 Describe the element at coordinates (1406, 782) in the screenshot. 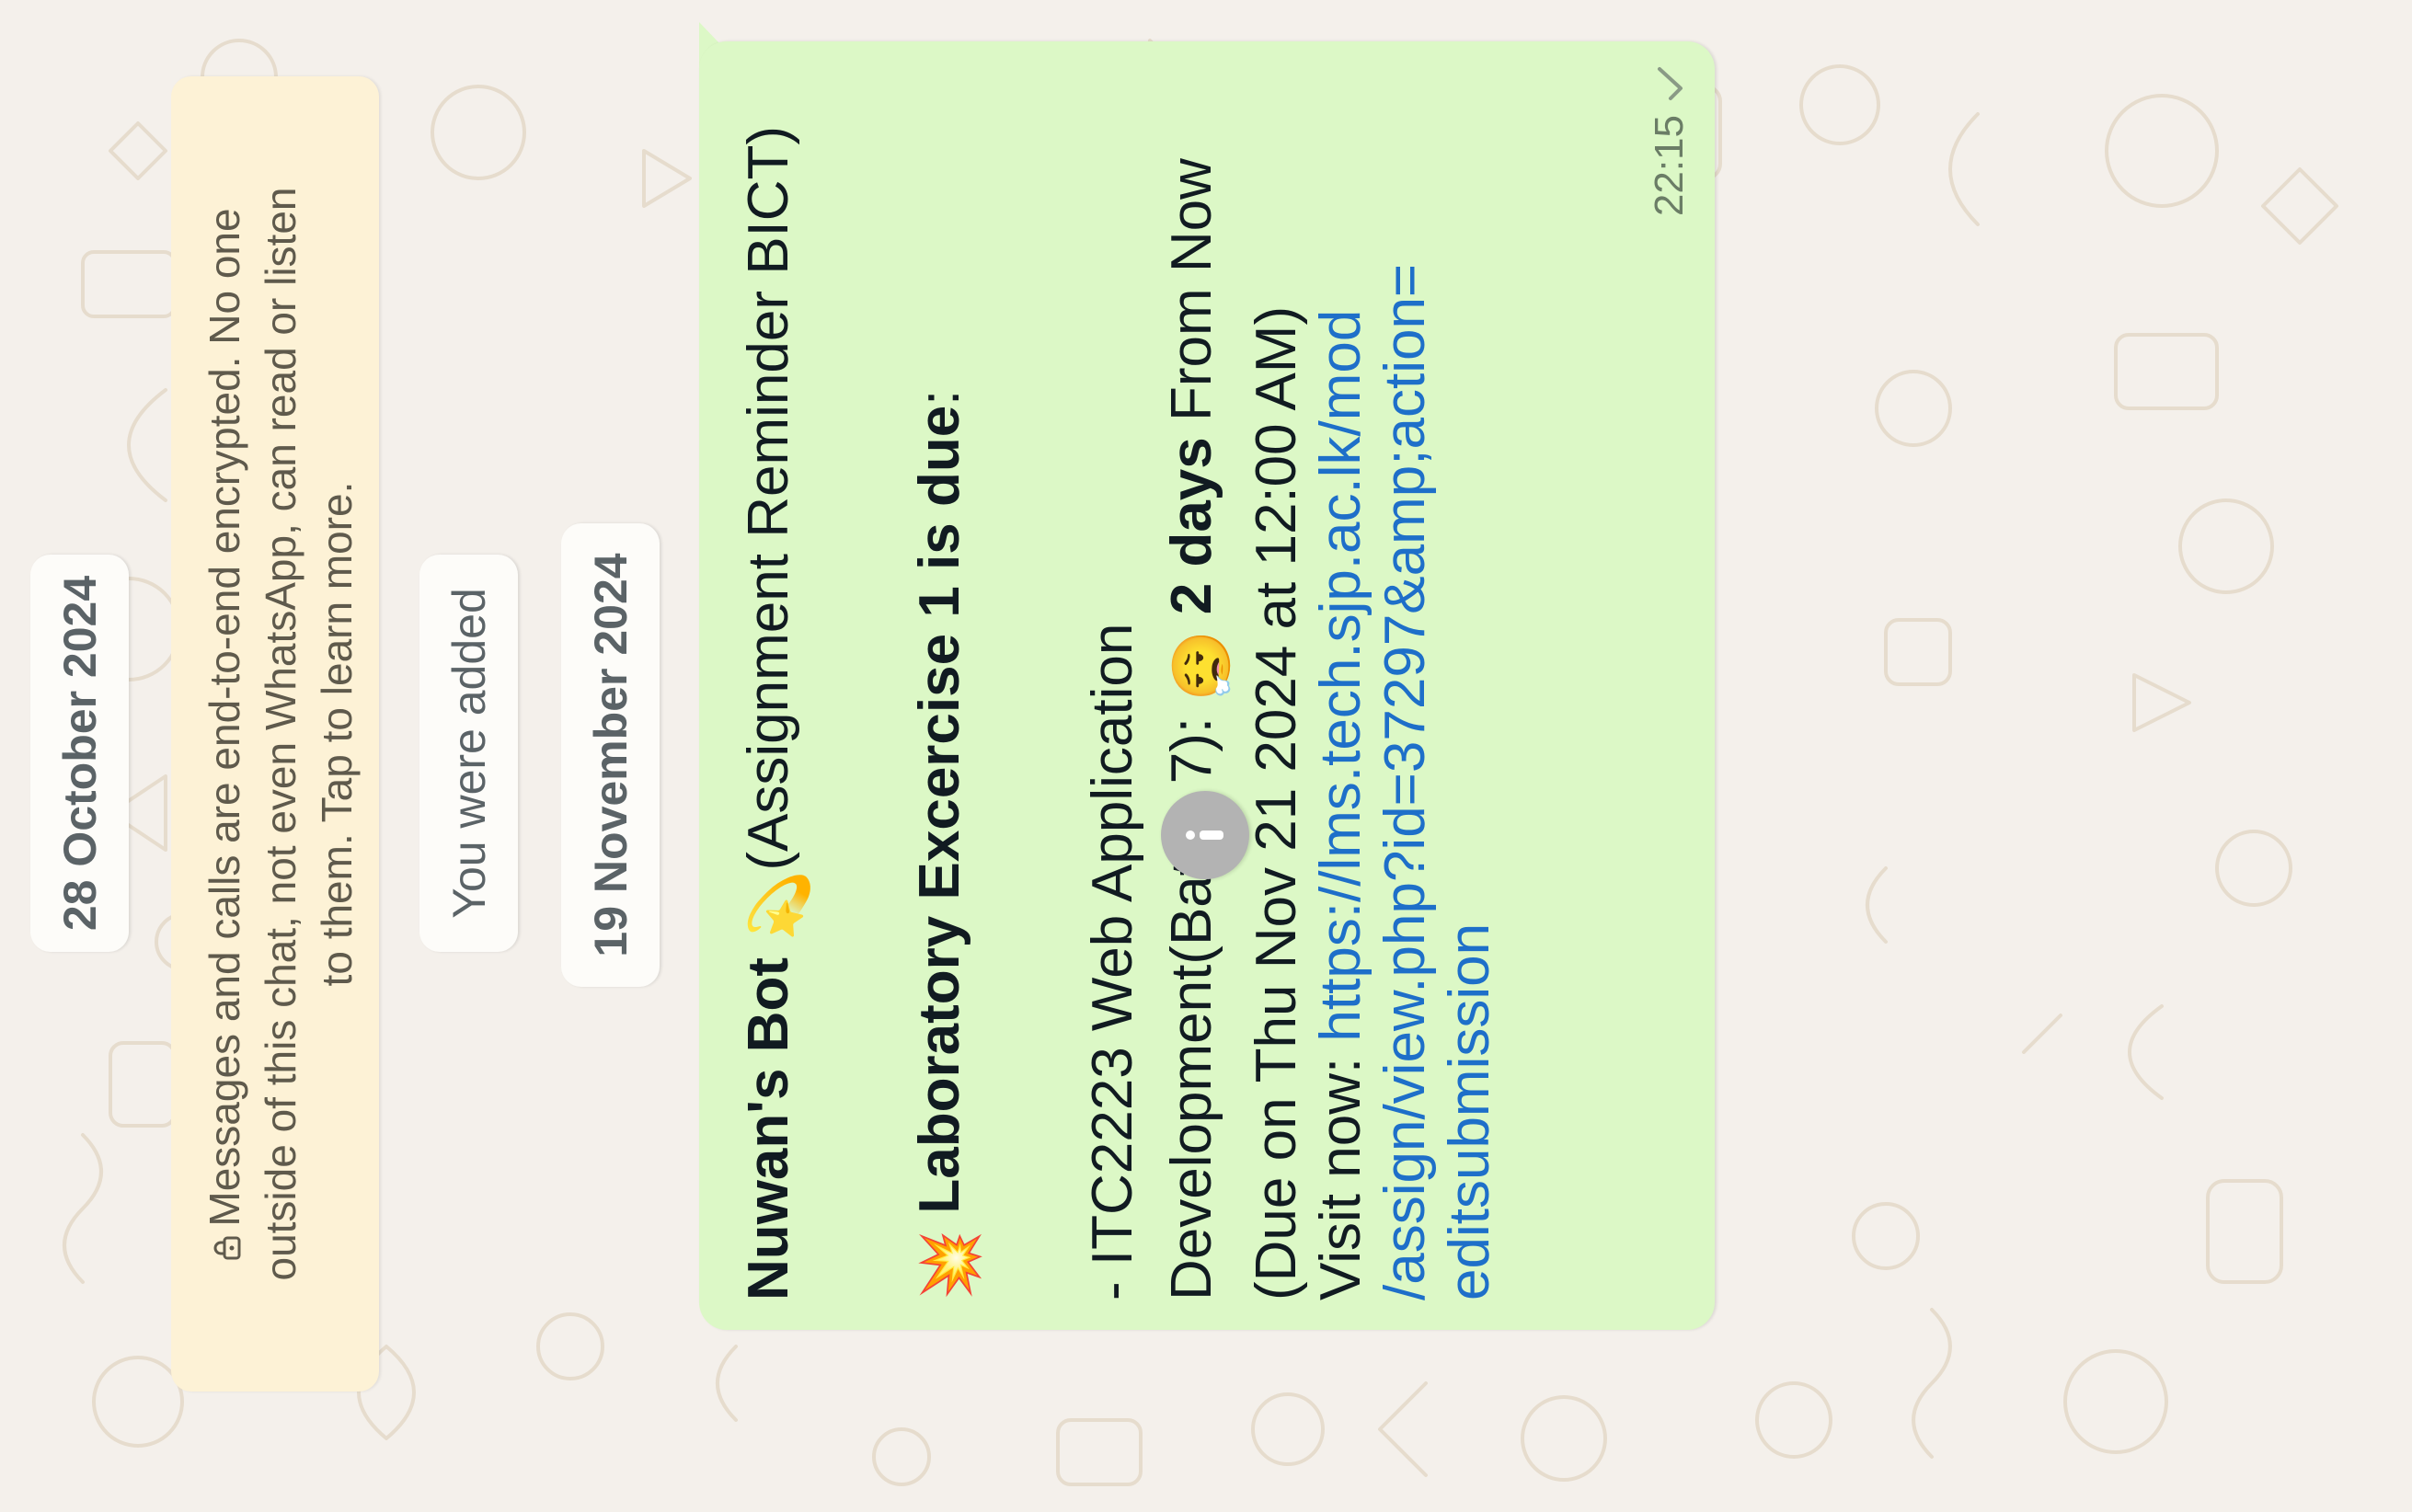

I see `assignment-link-line-2: /assign/view.php?id=37297&amp;action=` at that location.